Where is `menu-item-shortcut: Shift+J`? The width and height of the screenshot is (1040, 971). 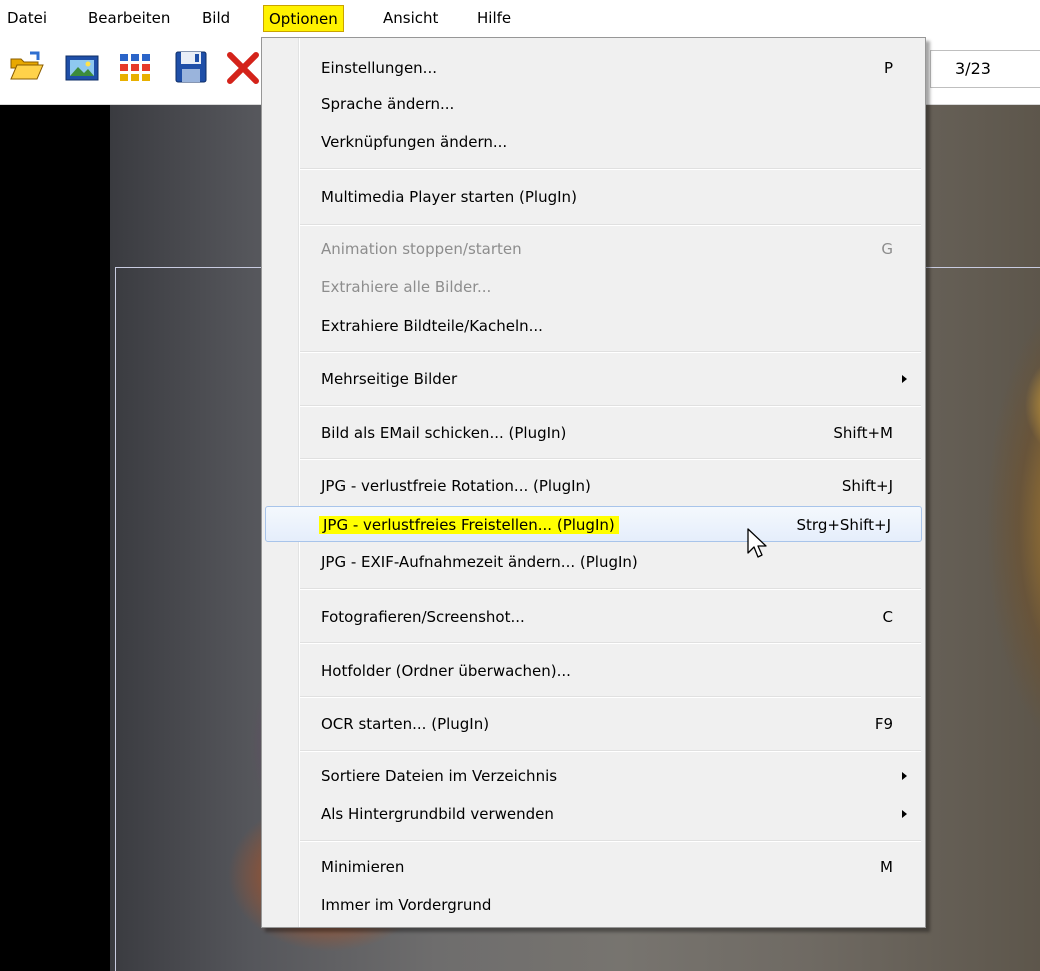
menu-item-shortcut: Shift+J is located at coordinates (867, 486).